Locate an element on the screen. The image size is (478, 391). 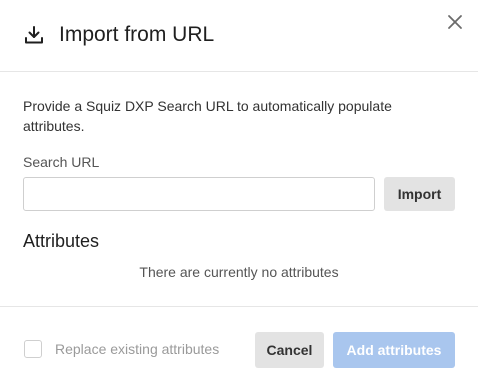
import-button: Import is located at coordinates (419, 194).